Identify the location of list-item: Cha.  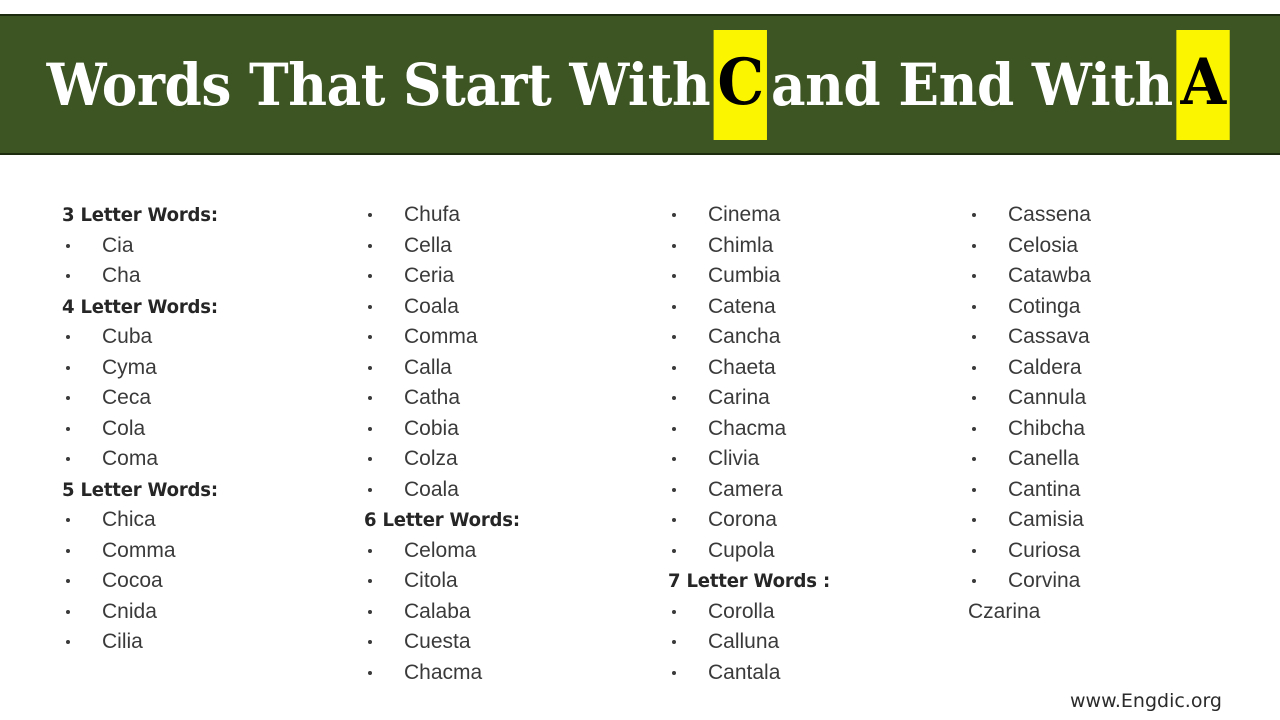
(207, 276).